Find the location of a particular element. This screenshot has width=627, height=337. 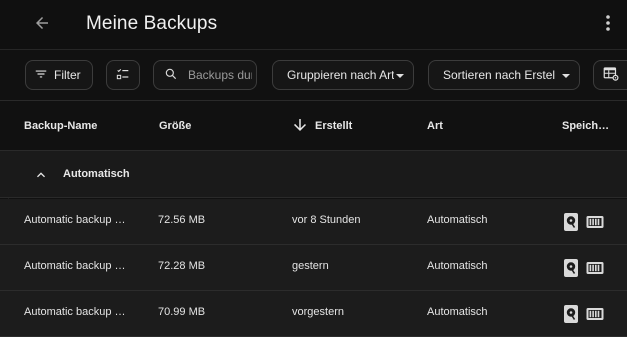

checklist-icon is located at coordinates (123, 75).